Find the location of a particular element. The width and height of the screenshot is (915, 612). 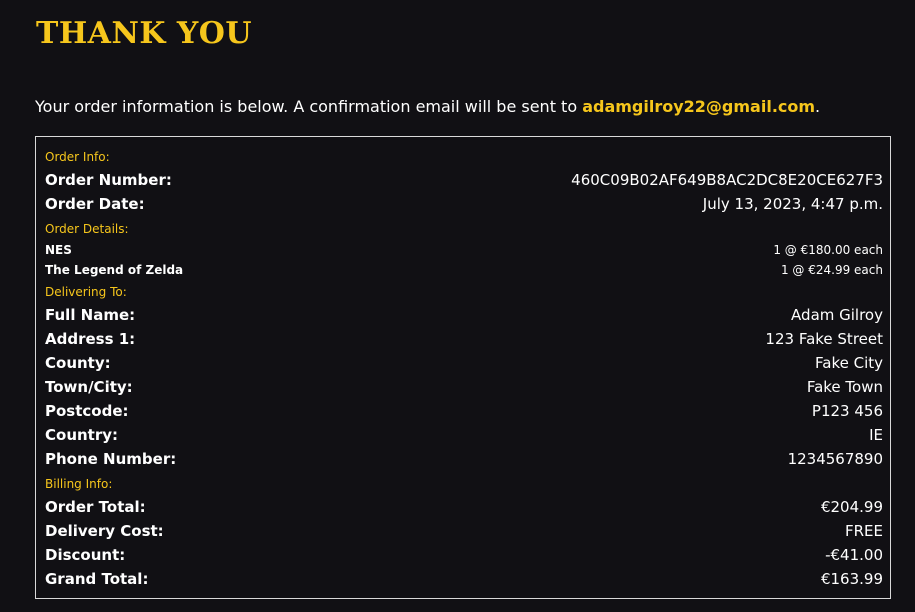

order-item-row: The Legend of Zelda 1 @ €24.99 each is located at coordinates (464, 270).